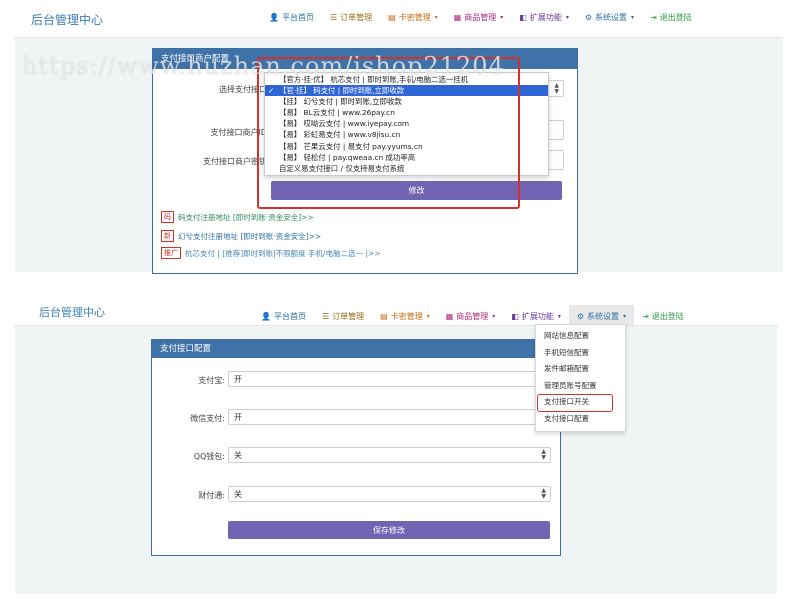 This screenshot has height=600, width=800. Describe the element at coordinates (207, 418) in the screenshot. I see `field-label: 微信支付:` at that location.